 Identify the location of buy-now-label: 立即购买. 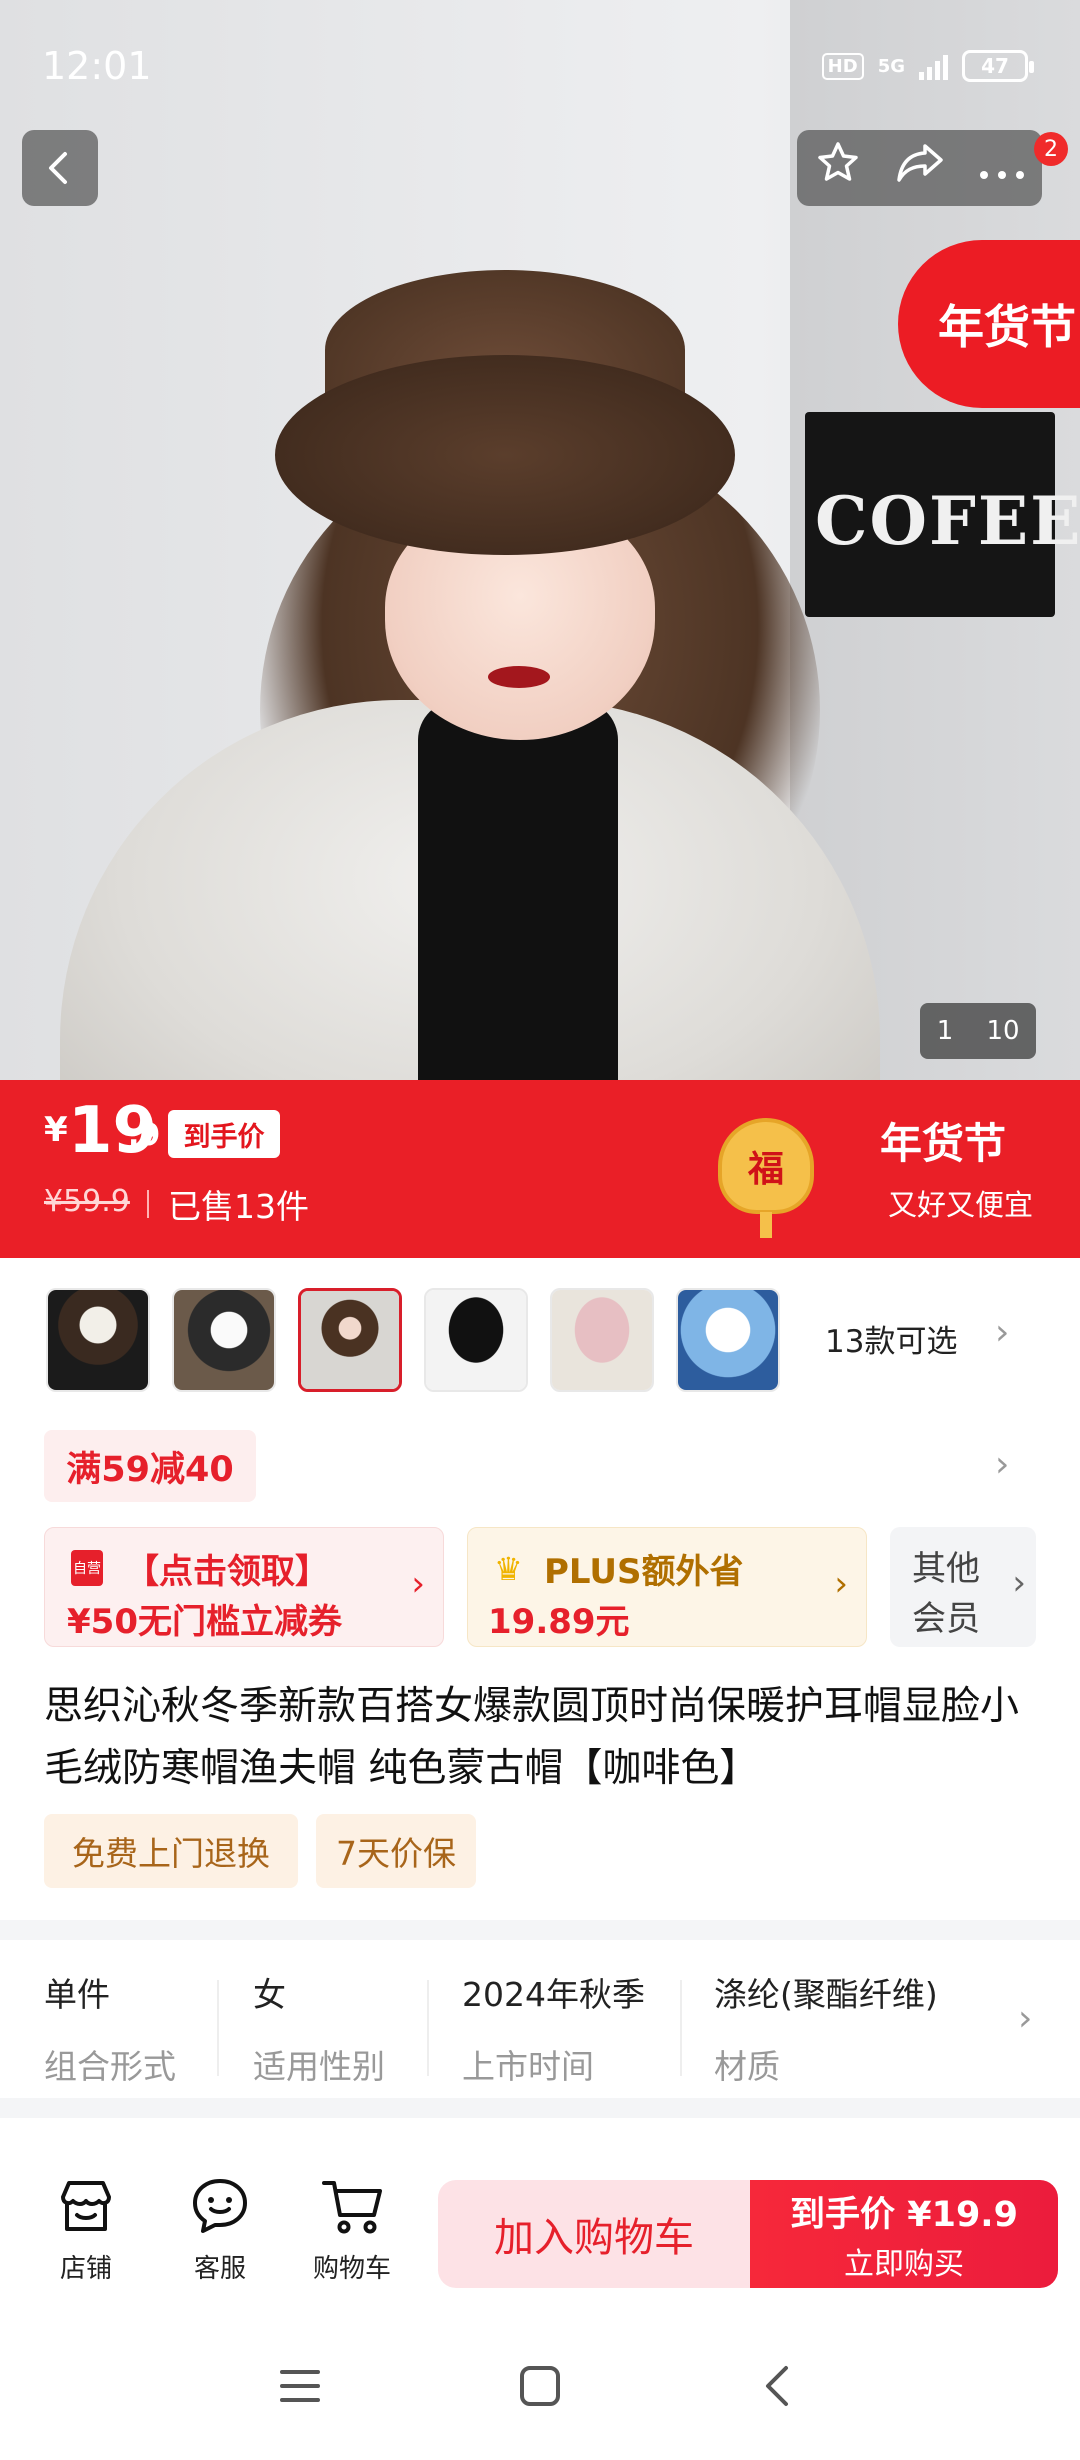
(904, 2264).